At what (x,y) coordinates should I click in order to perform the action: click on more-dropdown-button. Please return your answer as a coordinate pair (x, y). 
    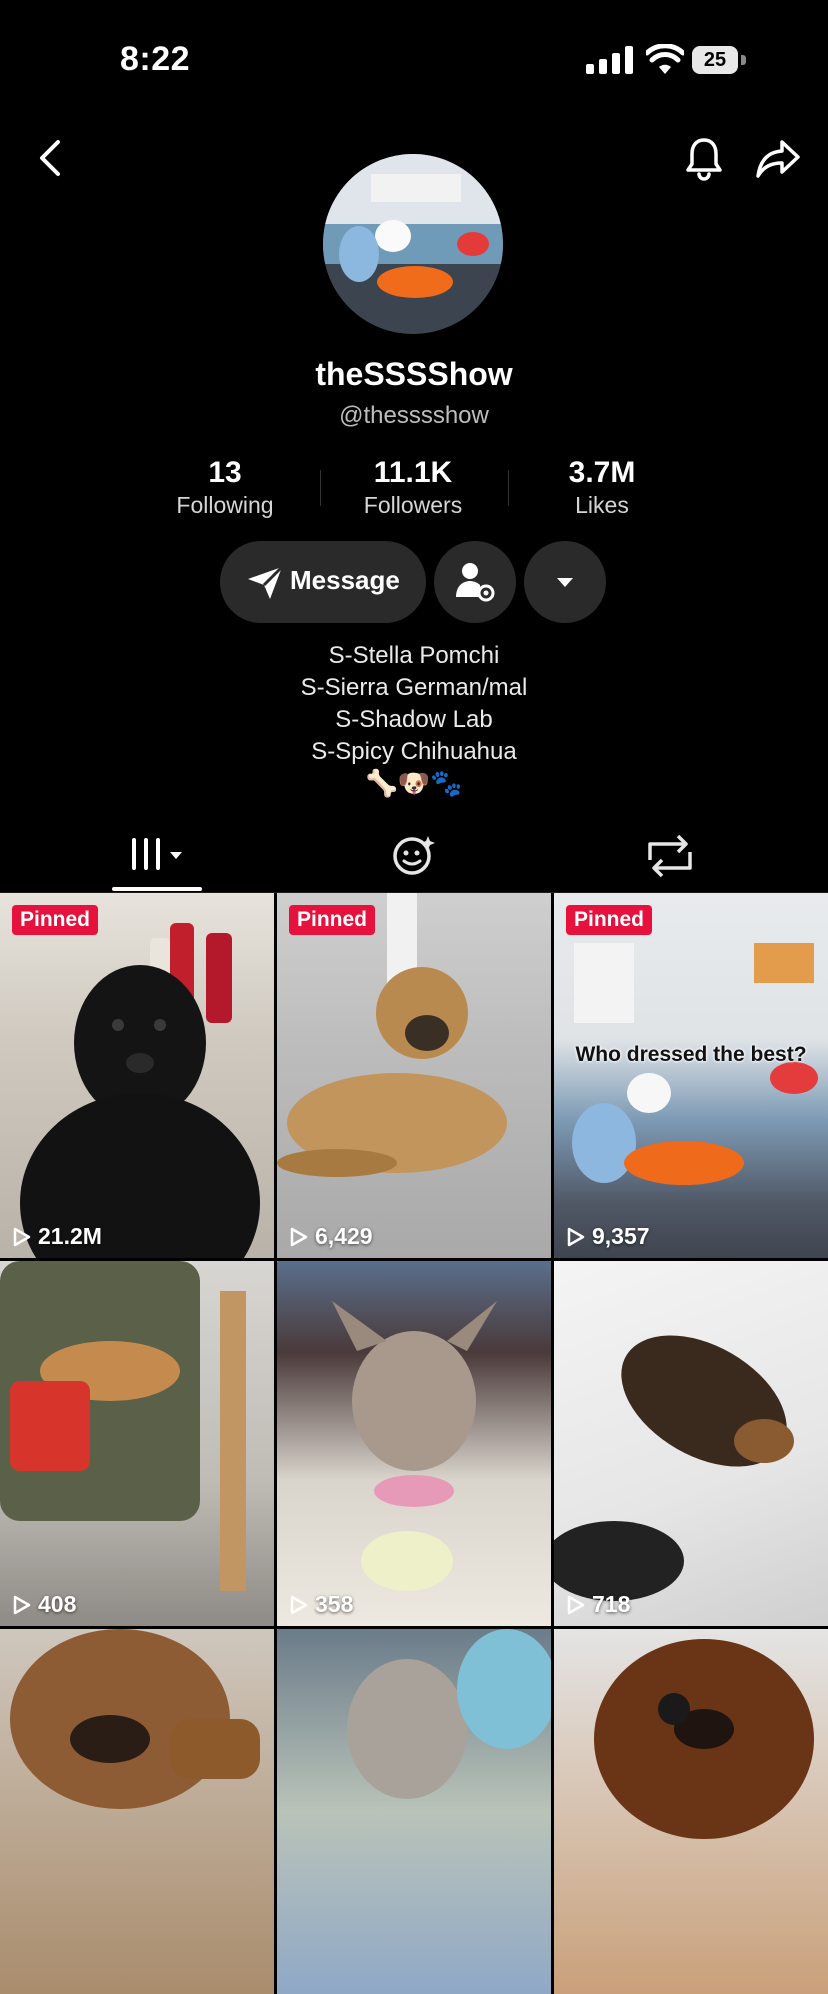
    Looking at the image, I should click on (565, 582).